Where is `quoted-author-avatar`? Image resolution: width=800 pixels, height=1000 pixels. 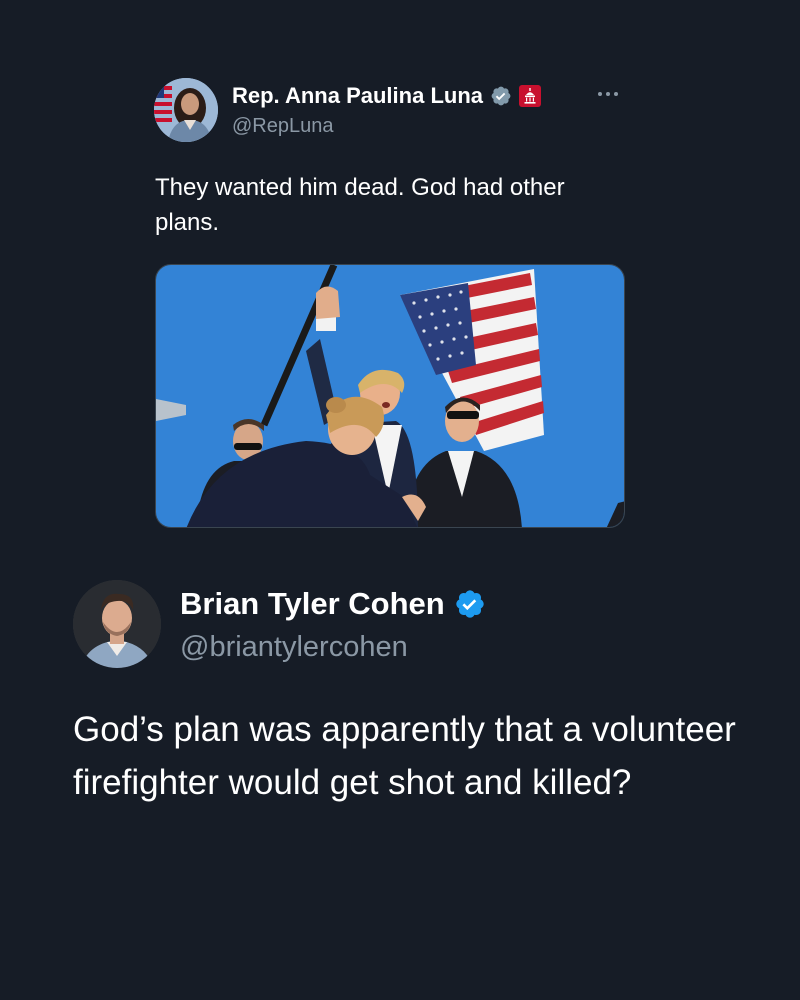 quoted-author-avatar is located at coordinates (186, 110).